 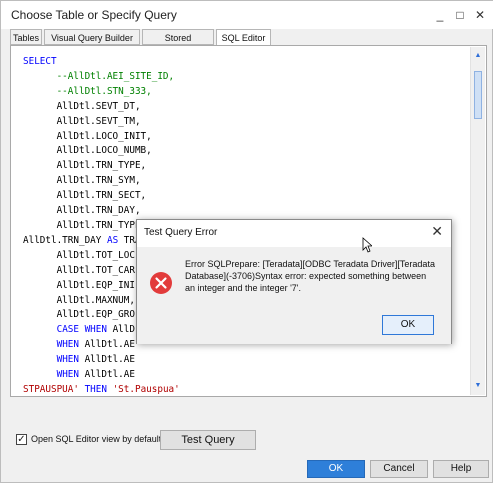 I want to click on code-line: AllDtl.LOCO_NUMB,, so click(x=243, y=151).